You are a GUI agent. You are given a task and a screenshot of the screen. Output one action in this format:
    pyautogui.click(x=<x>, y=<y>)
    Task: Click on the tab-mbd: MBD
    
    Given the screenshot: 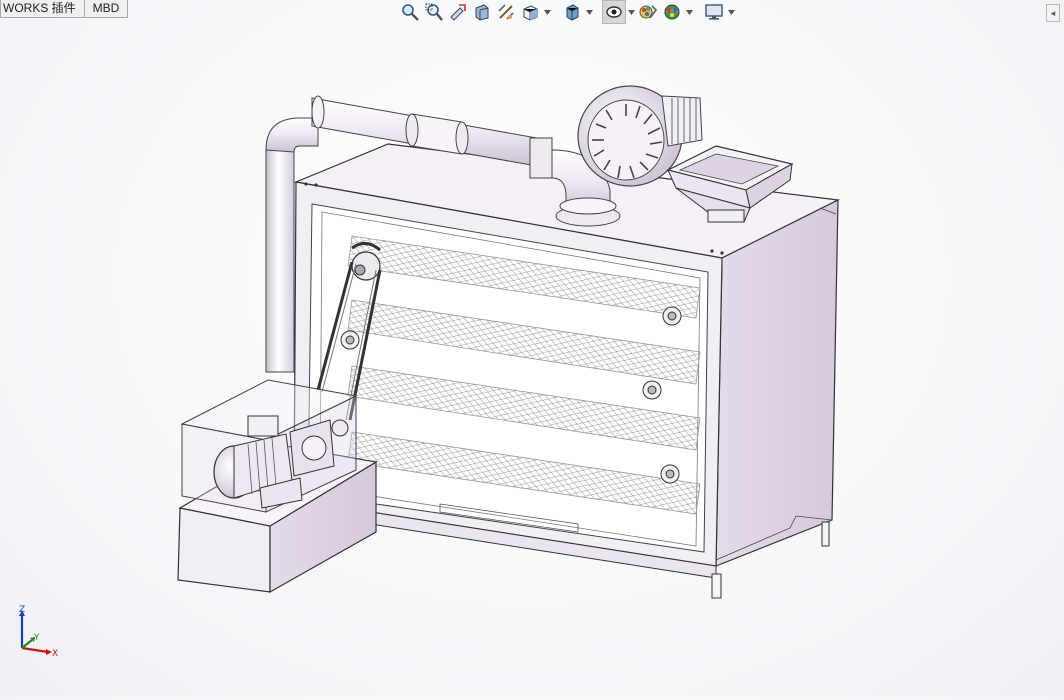 What is the action you would take?
    pyautogui.click(x=106, y=9)
    